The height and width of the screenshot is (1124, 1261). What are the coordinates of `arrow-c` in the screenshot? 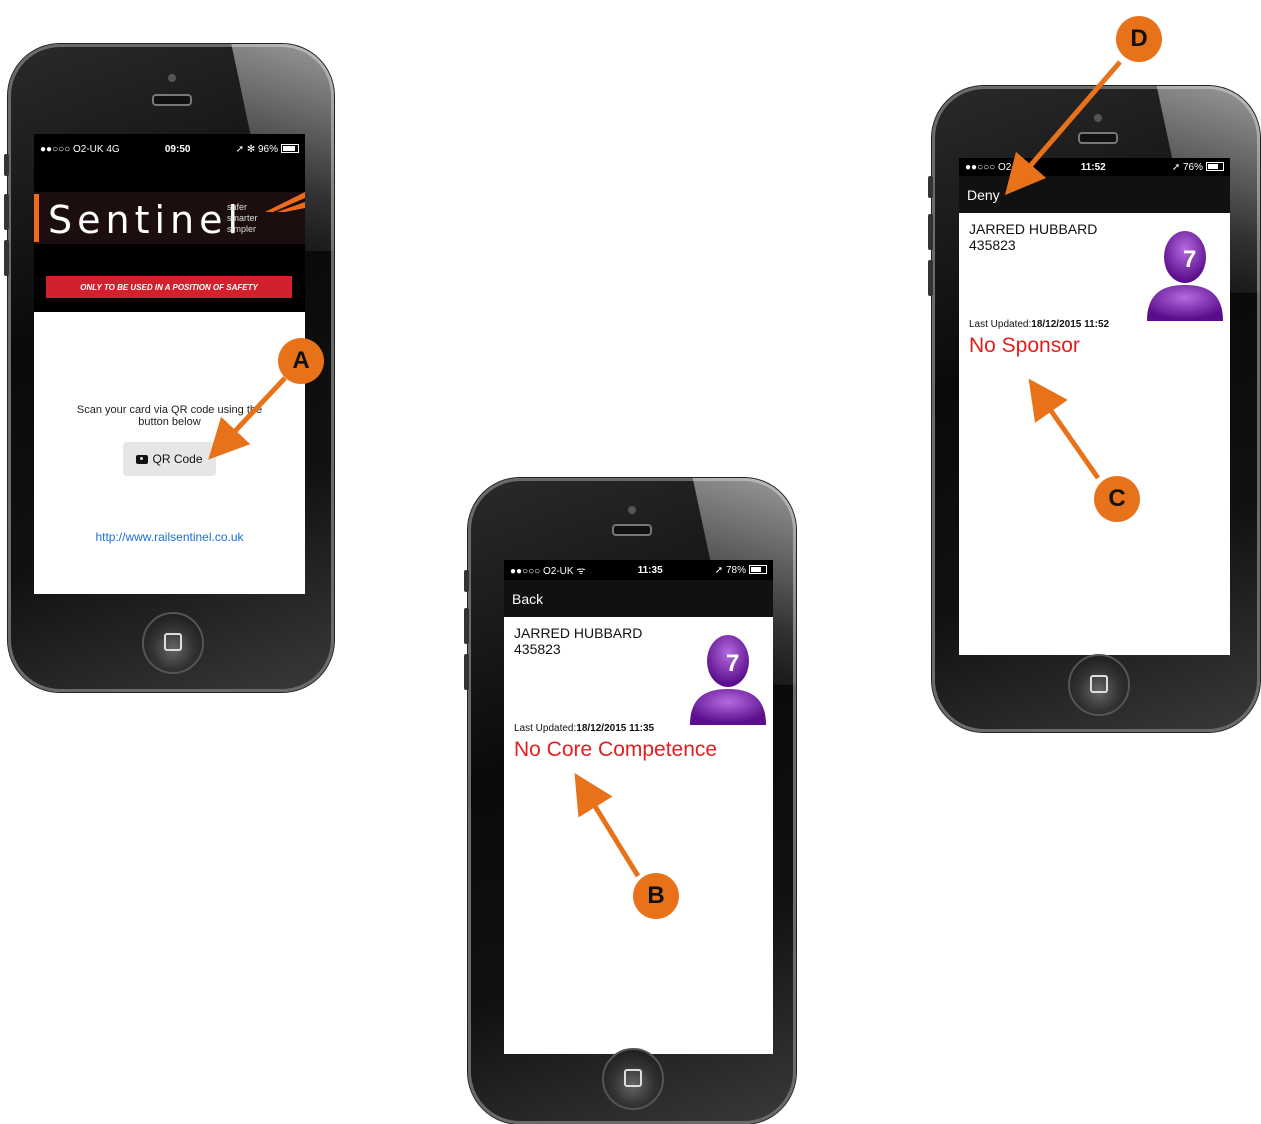 It's located at (1064, 429).